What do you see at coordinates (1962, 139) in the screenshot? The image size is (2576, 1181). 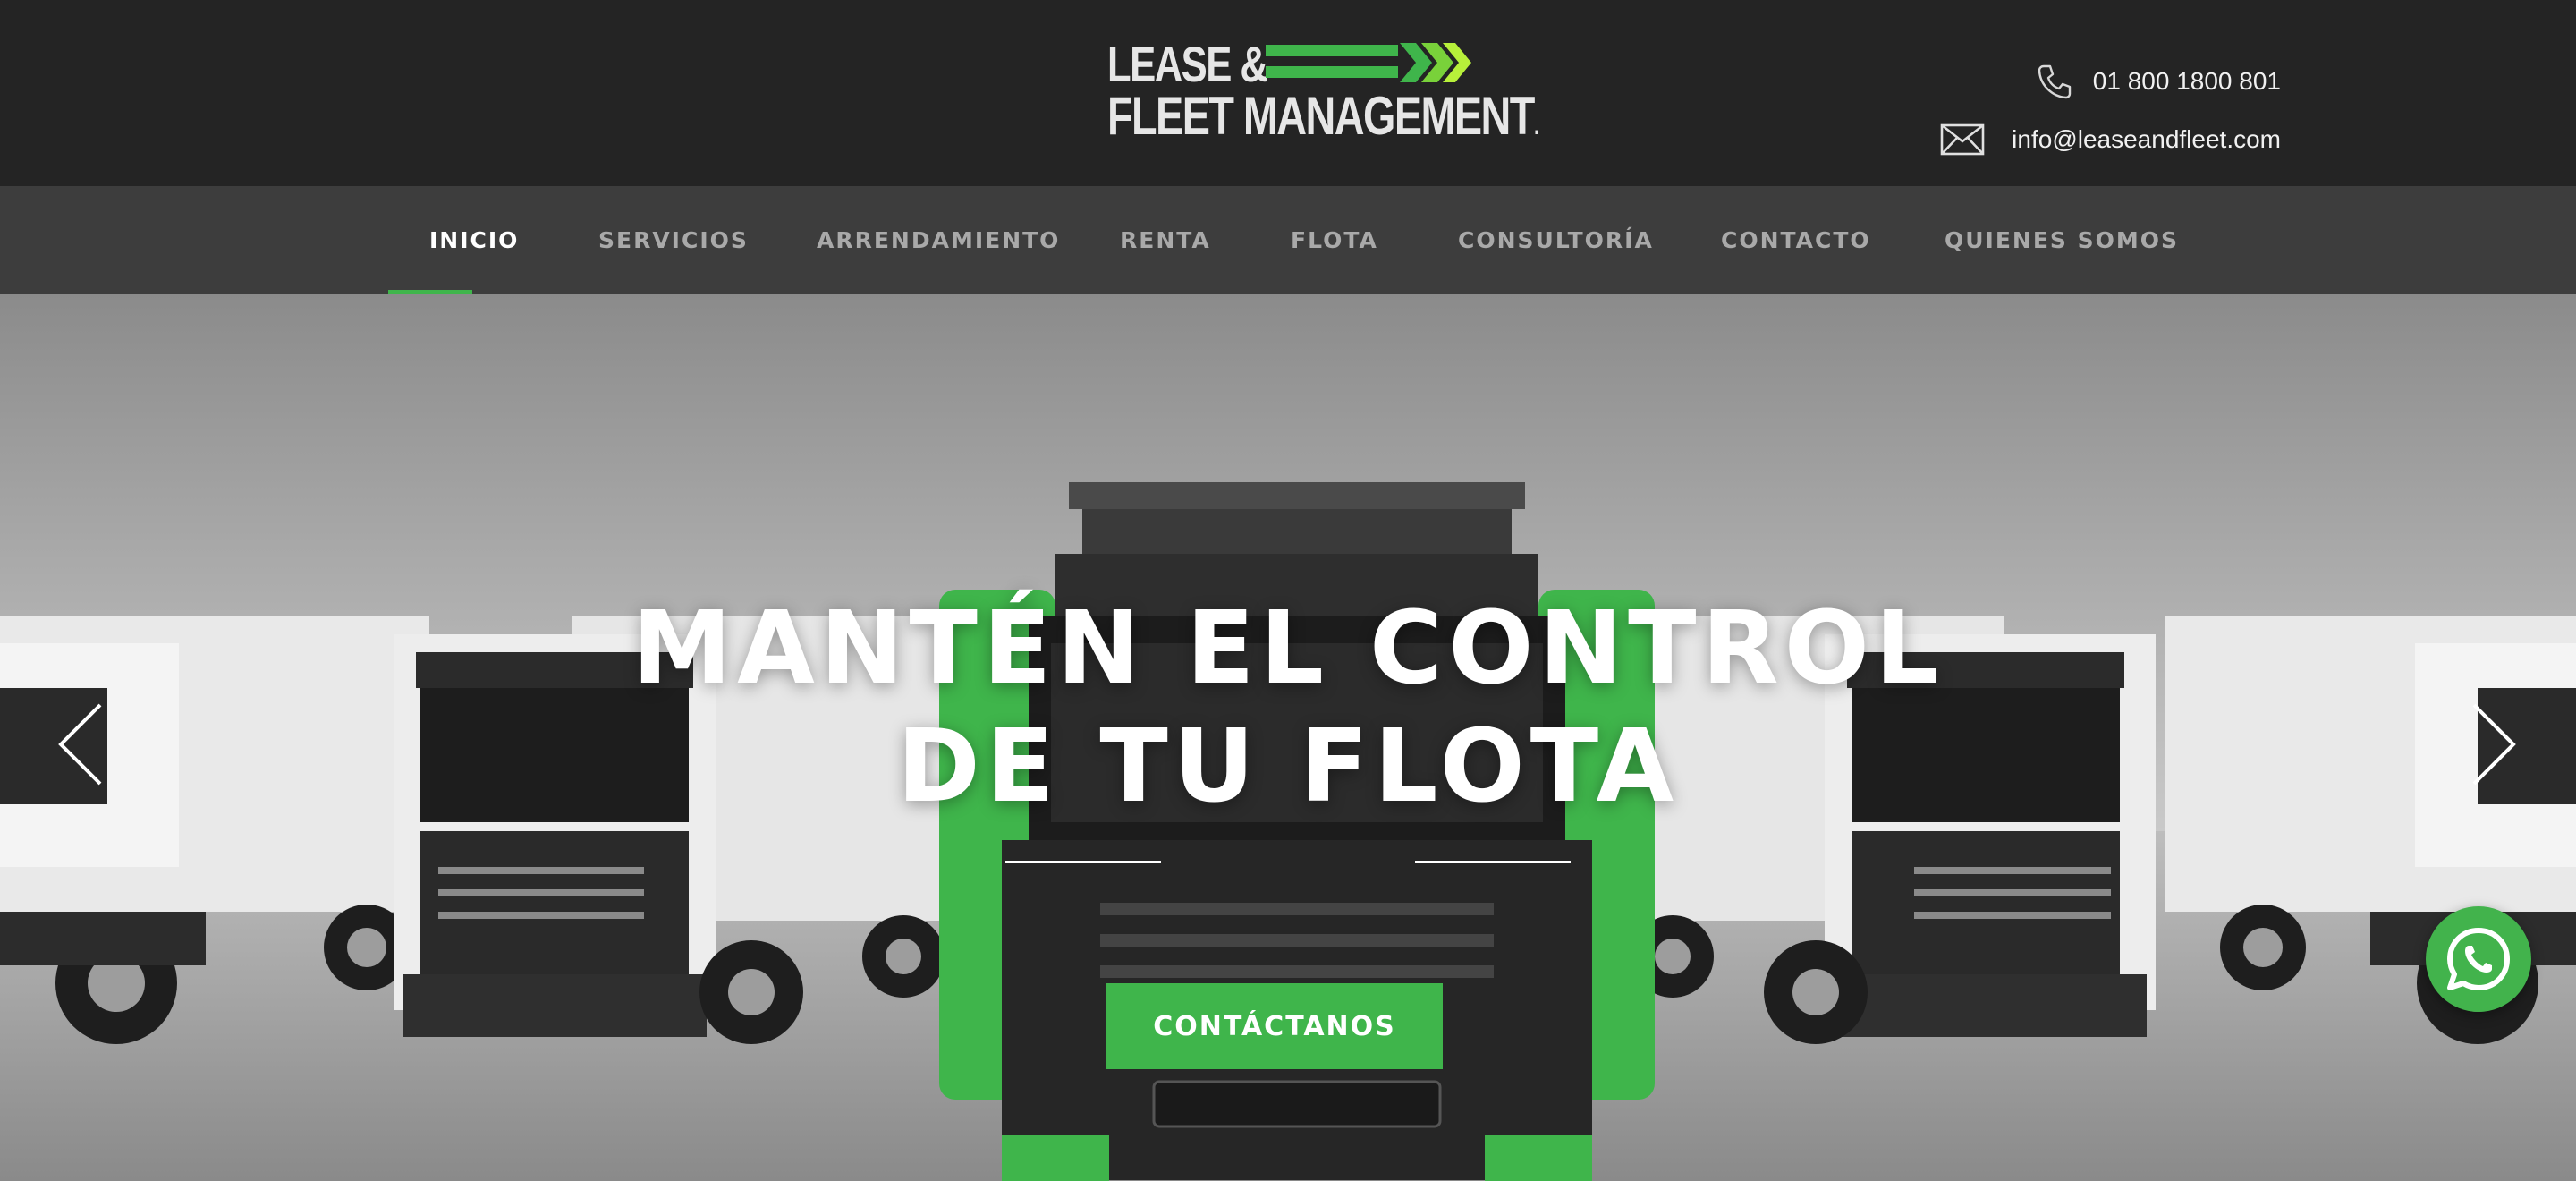 I see `envelope-icon` at bounding box center [1962, 139].